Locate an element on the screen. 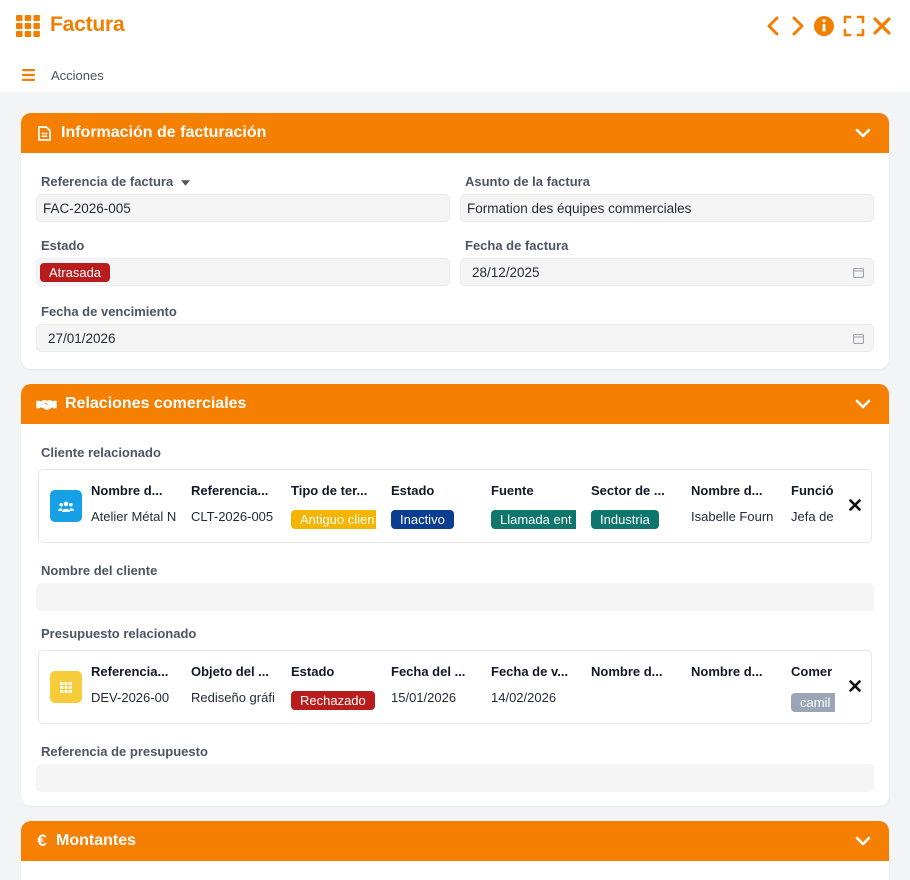  users-icon is located at coordinates (66, 506).